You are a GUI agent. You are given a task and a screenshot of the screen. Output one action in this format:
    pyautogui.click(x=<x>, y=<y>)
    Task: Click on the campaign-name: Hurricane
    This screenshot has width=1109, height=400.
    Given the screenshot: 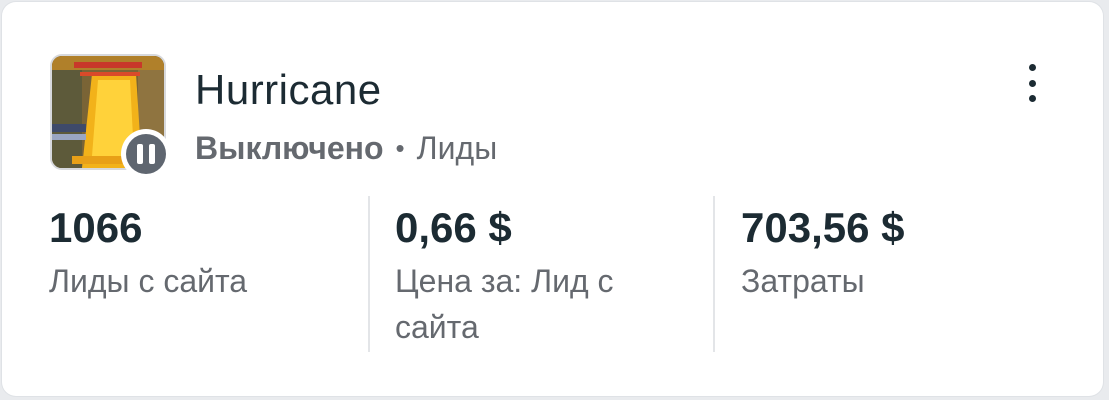 What is the action you would take?
    pyautogui.click(x=288, y=90)
    